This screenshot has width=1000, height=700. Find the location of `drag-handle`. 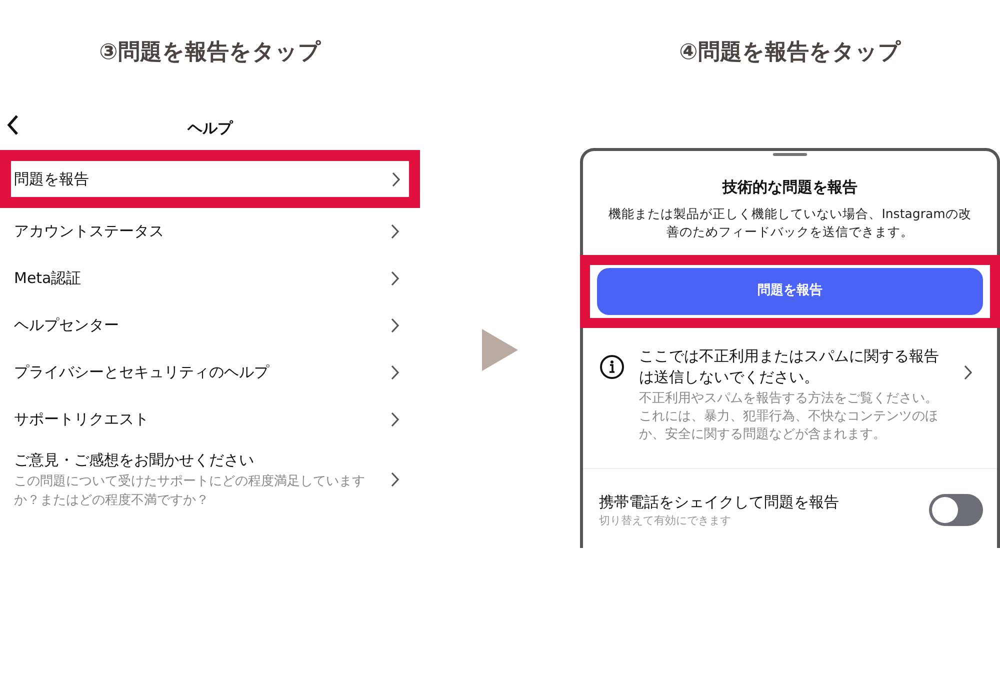

drag-handle is located at coordinates (790, 154).